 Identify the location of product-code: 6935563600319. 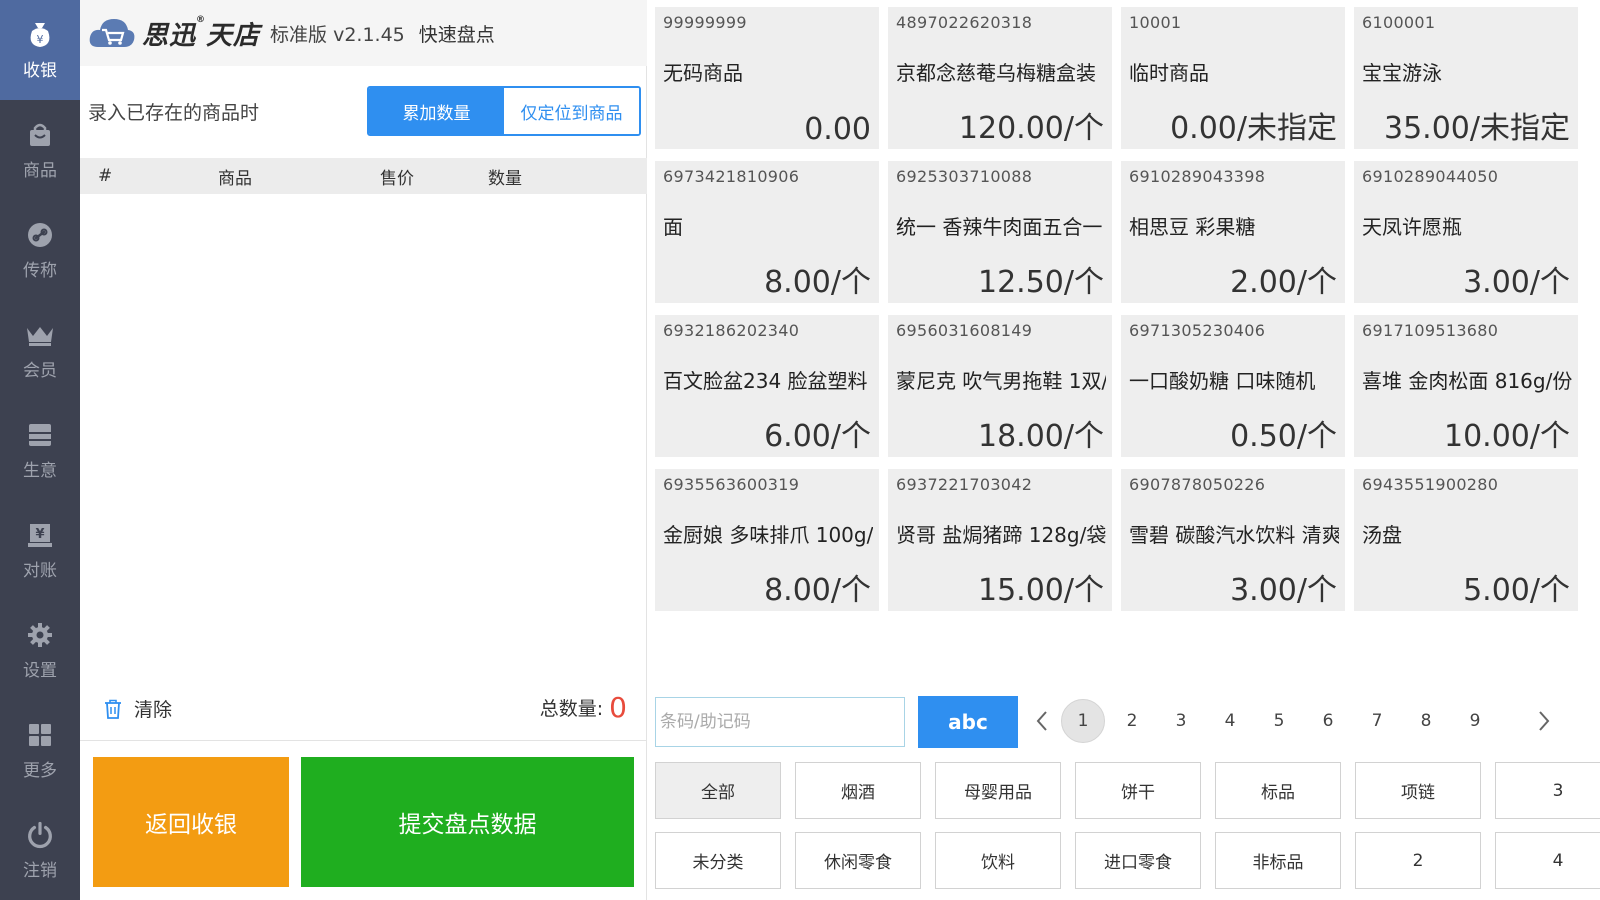
(731, 484).